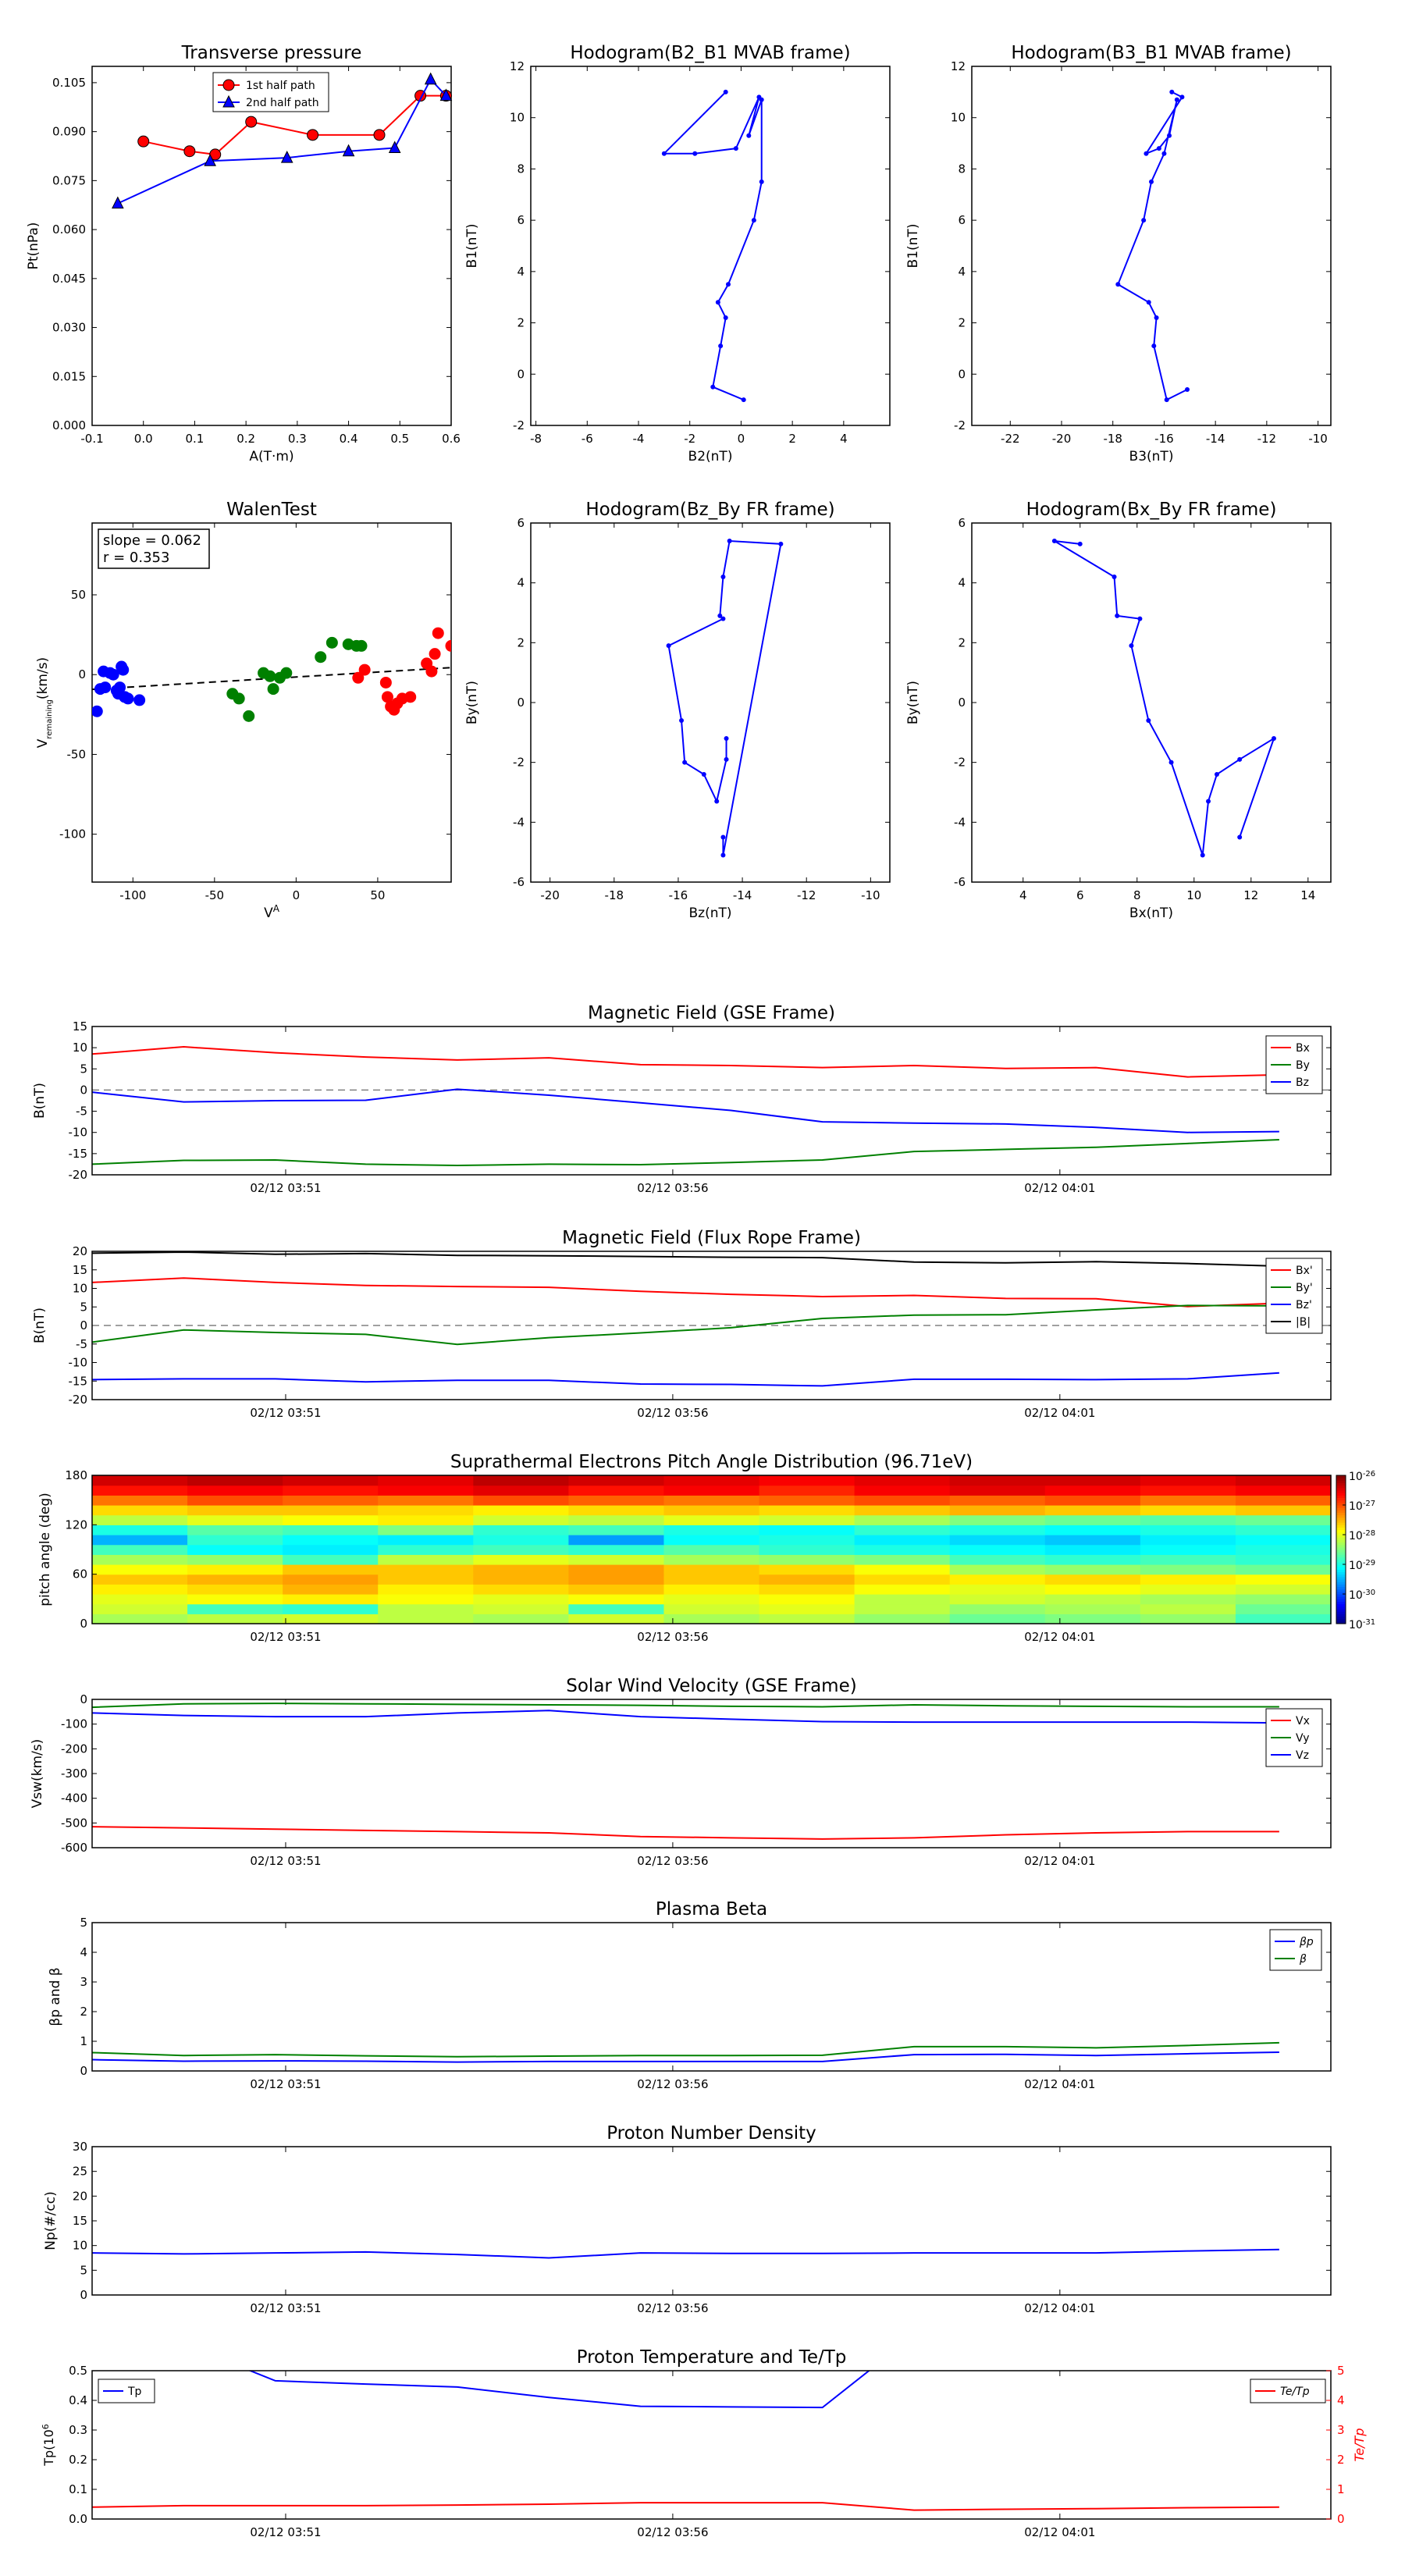 The height and width of the screenshot is (2576, 1405). Describe the element at coordinates (1151, 456) in the screenshot. I see `x-axis-label: B3(nT)` at that location.